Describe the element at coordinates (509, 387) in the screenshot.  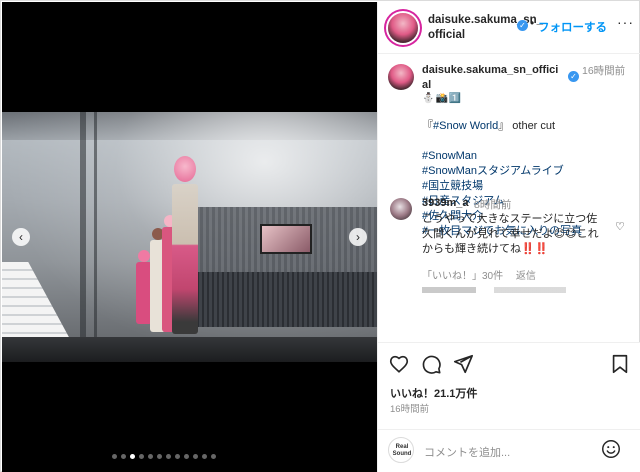
I see `post-actions: いいね！21.1万件 16時間前` at that location.